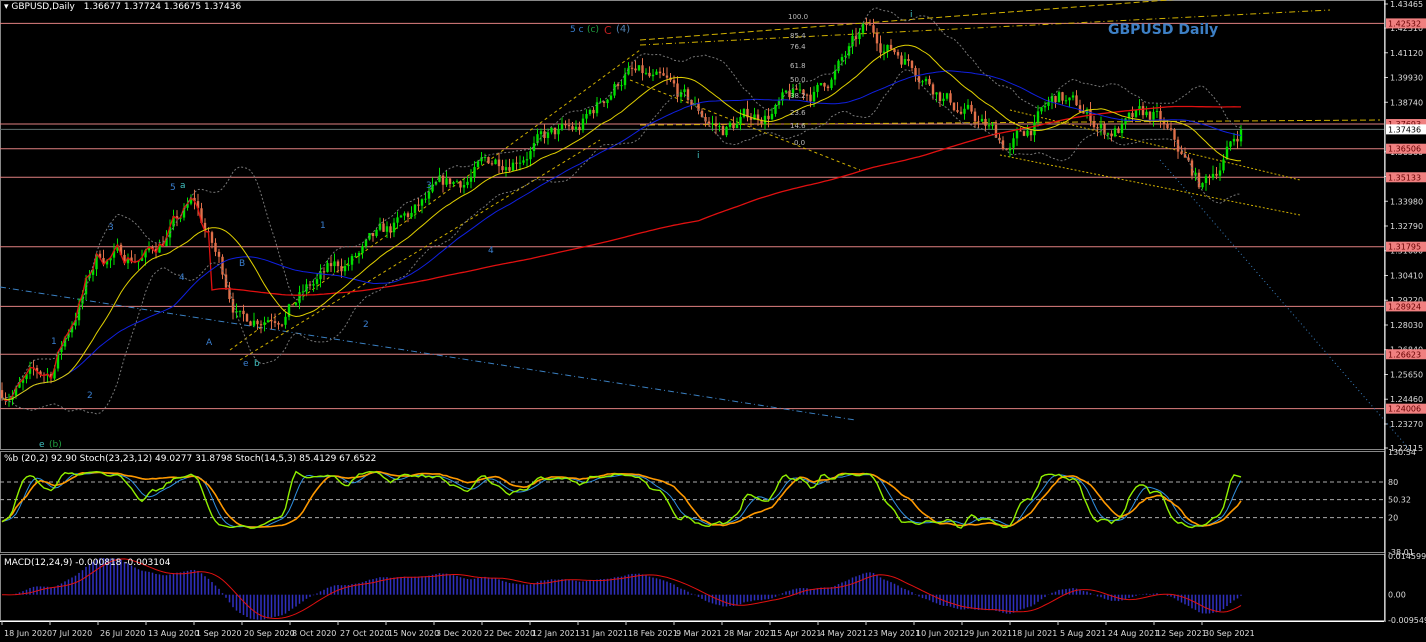 The image size is (1426, 642). I want to click on fib-level-label: 14.6, so click(798, 126).